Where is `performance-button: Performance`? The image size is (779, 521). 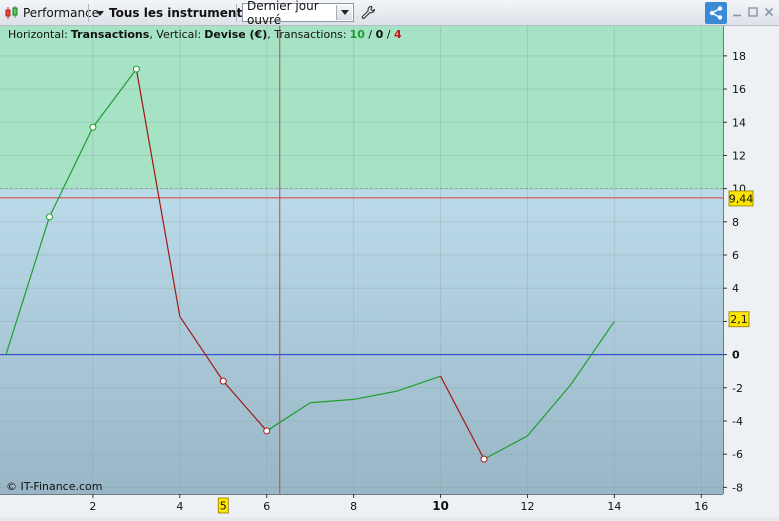 performance-button: Performance is located at coordinates (51, 13).